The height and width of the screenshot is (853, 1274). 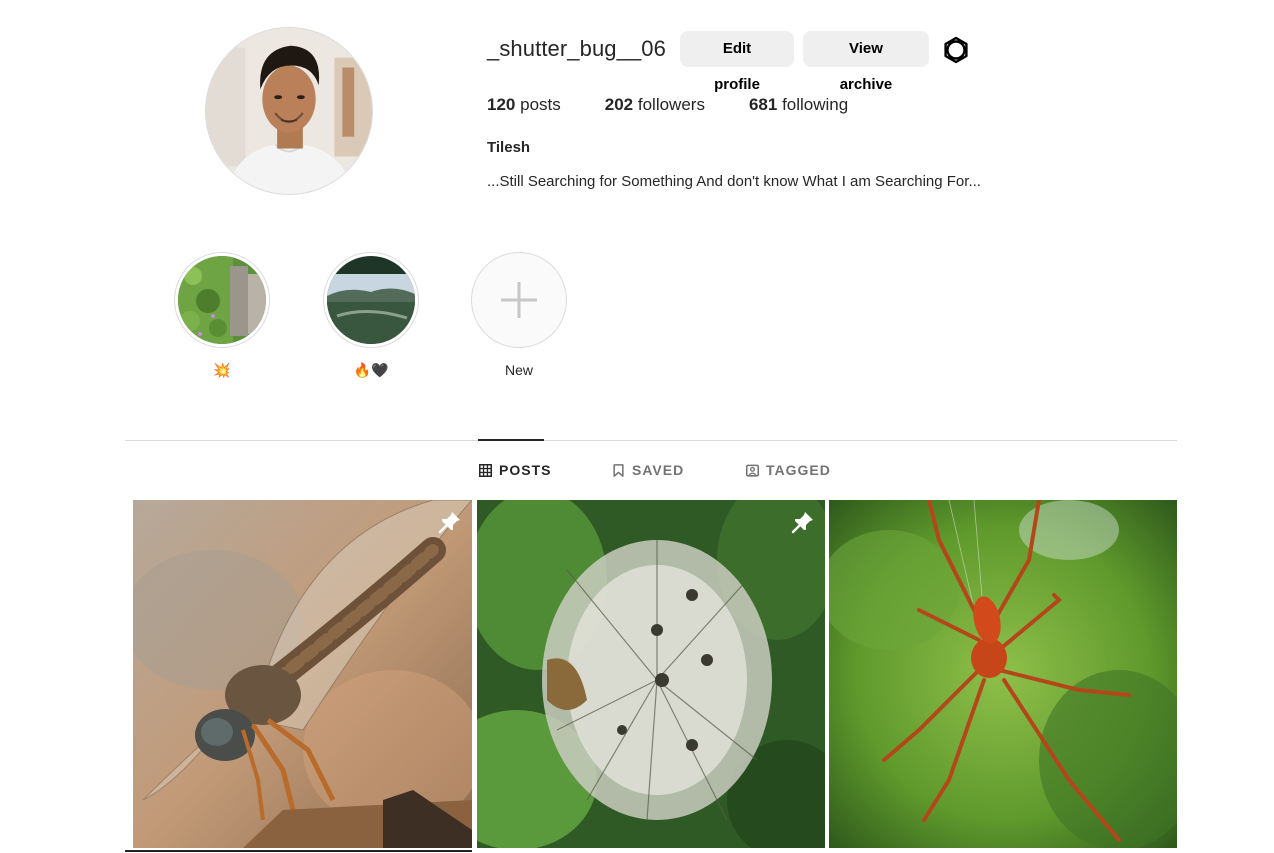 I want to click on tab-posts-label: POSTS, so click(x=525, y=470).